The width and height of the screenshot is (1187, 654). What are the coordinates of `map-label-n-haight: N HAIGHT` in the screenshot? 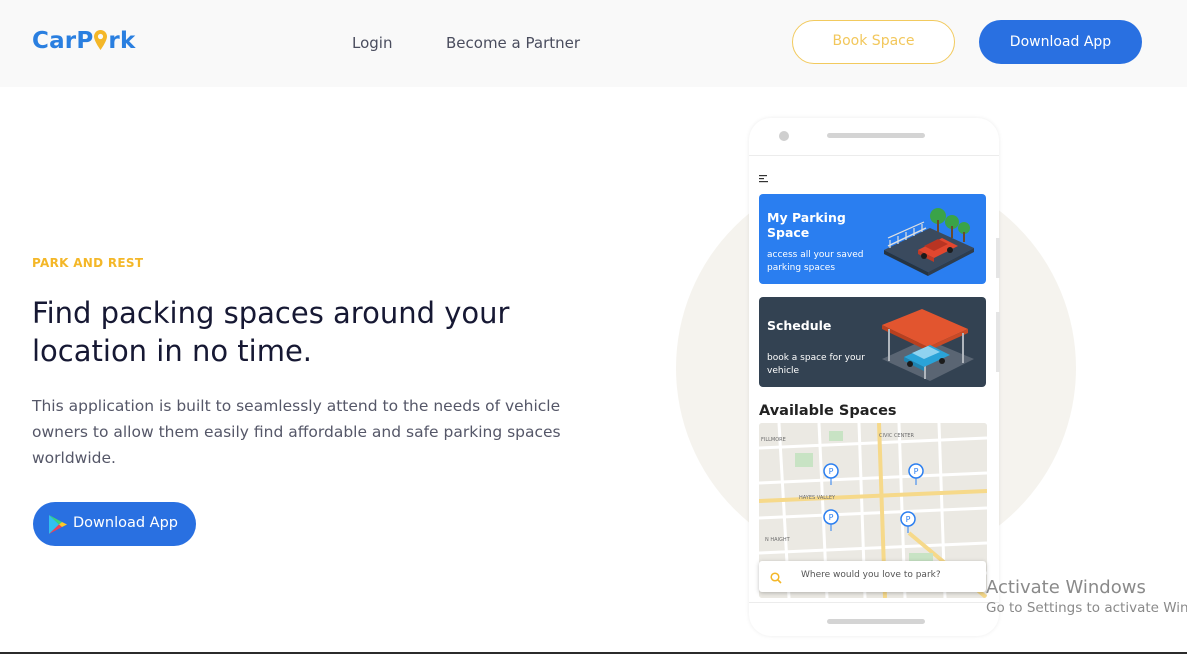 It's located at (778, 540).